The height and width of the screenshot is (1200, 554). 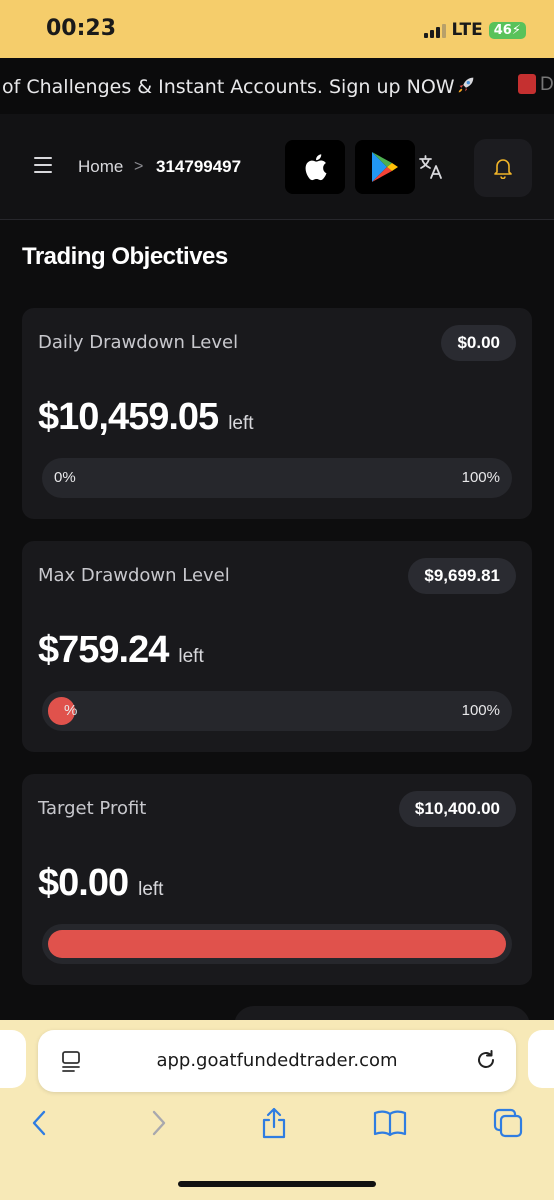 I want to click on card-value-badge: $9,699.81, so click(x=462, y=576).